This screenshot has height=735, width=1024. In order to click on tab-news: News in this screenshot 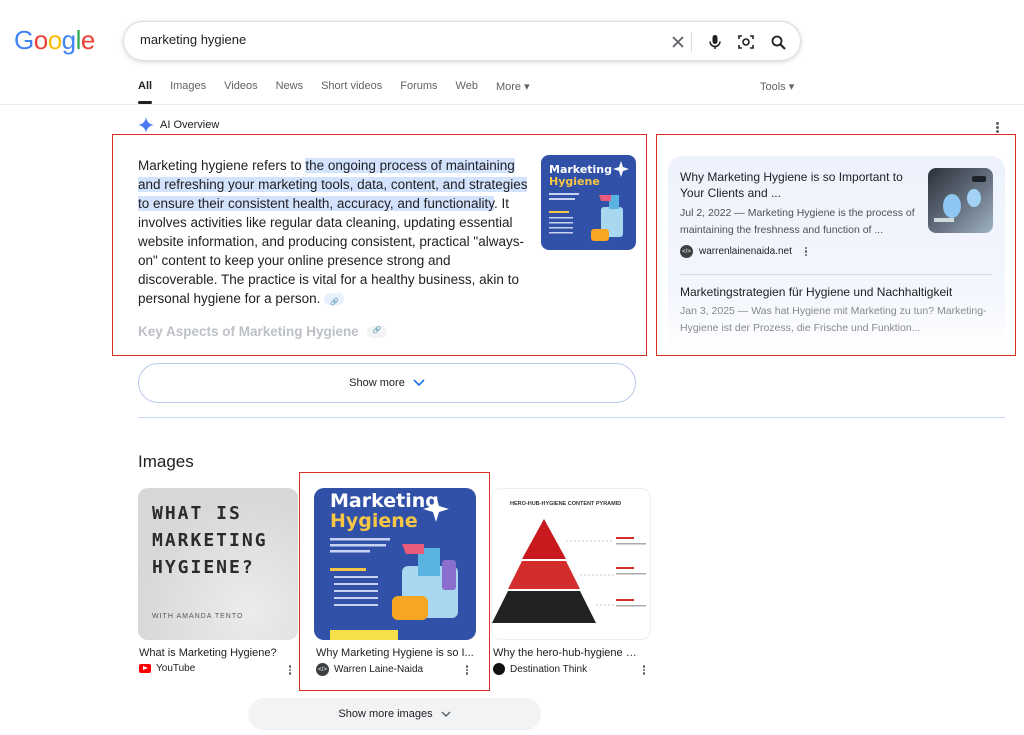, I will do `click(290, 91)`.